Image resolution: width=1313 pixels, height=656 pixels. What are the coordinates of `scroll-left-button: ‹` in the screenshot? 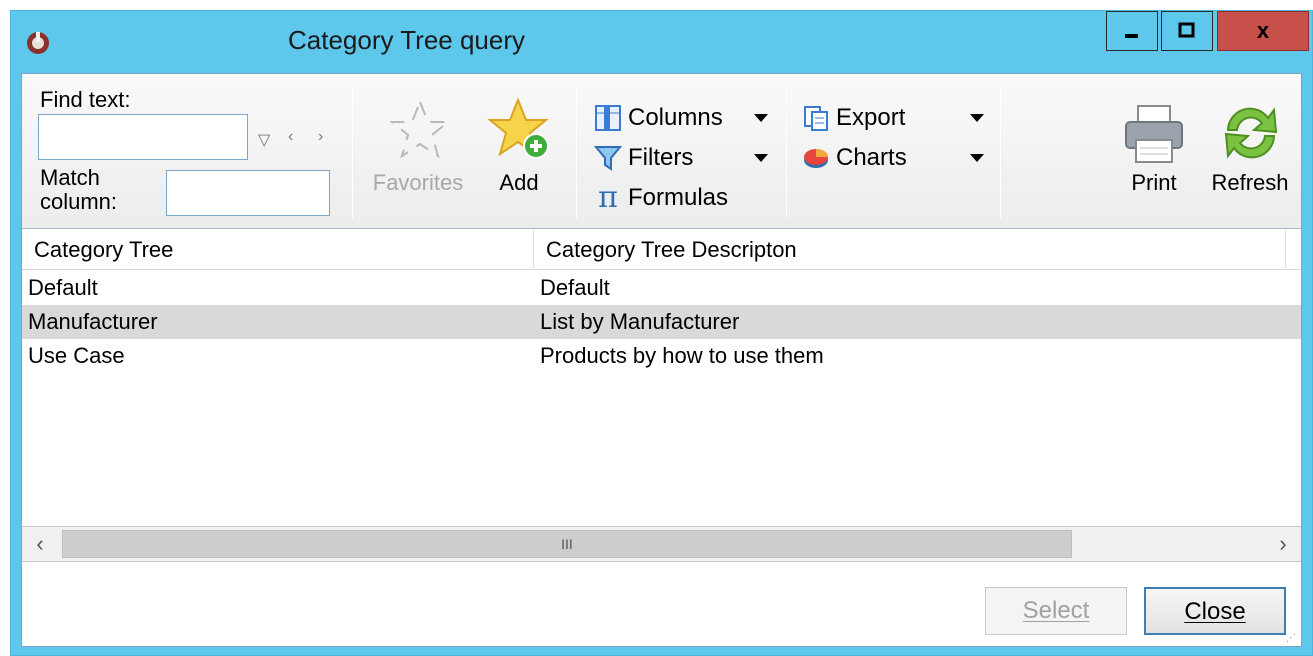 It's located at (40, 544).